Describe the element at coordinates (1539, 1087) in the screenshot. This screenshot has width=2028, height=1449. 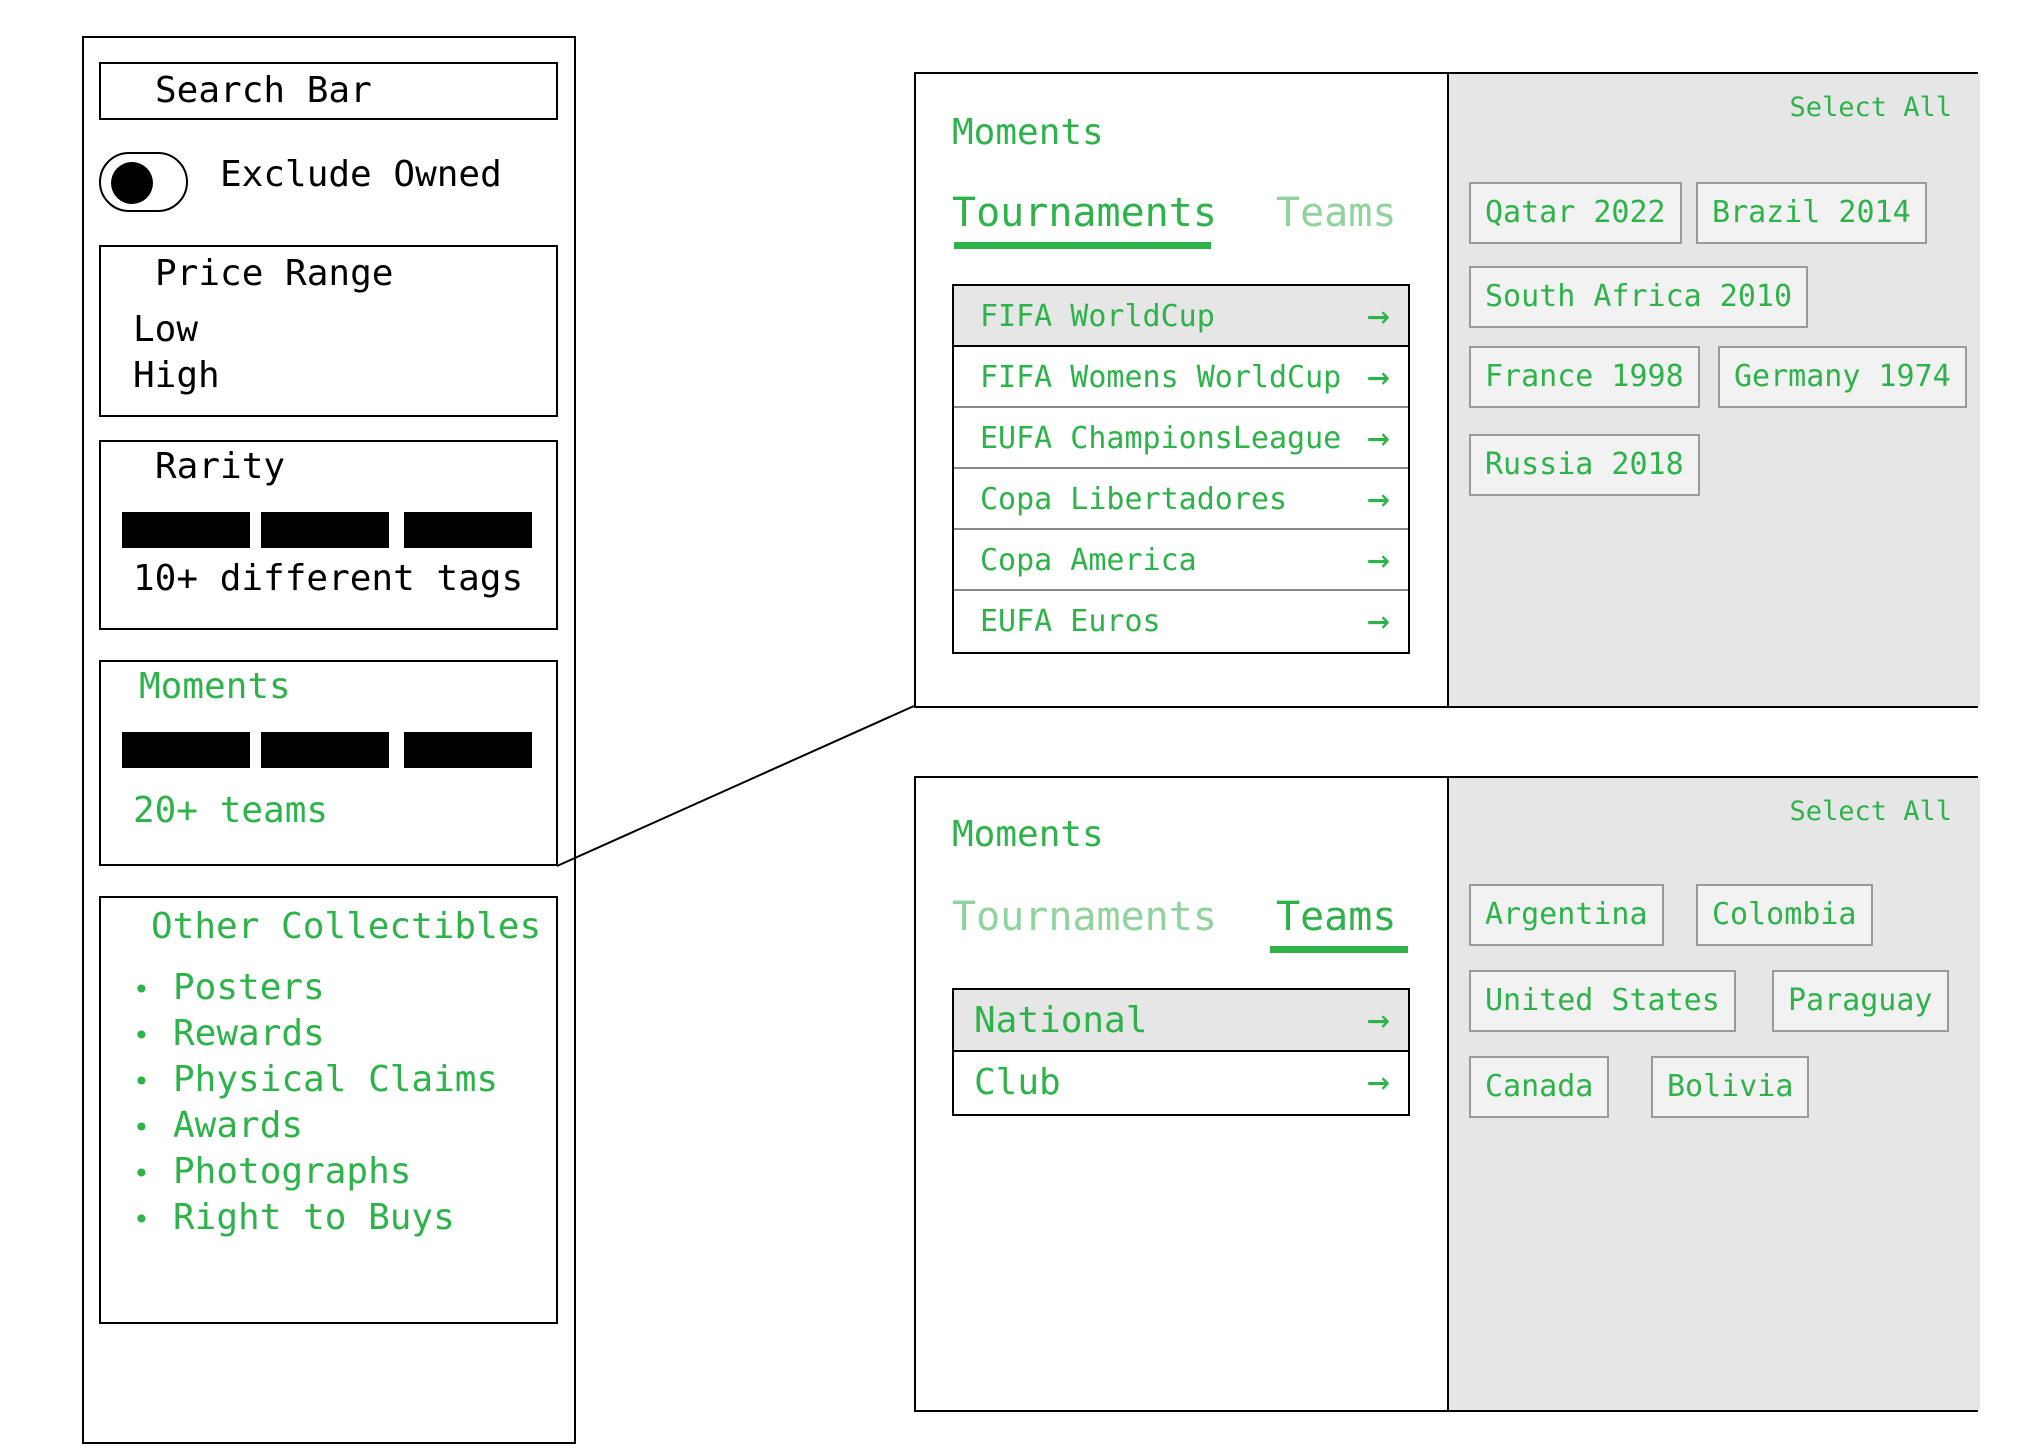
I see `tag-chip: Canada` at that location.